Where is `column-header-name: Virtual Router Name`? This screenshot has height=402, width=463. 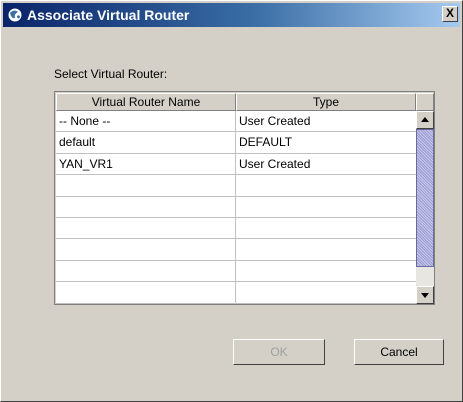
column-header-name: Virtual Router Name is located at coordinates (146, 102).